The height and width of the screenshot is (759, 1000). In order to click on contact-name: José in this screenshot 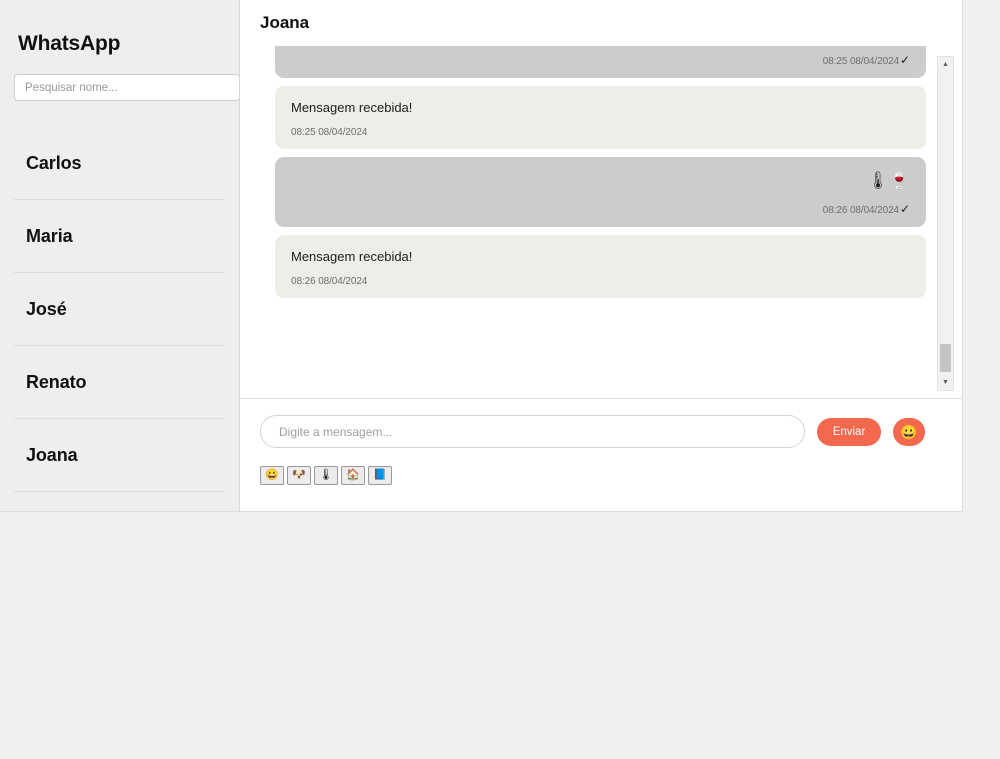, I will do `click(46, 308)`.